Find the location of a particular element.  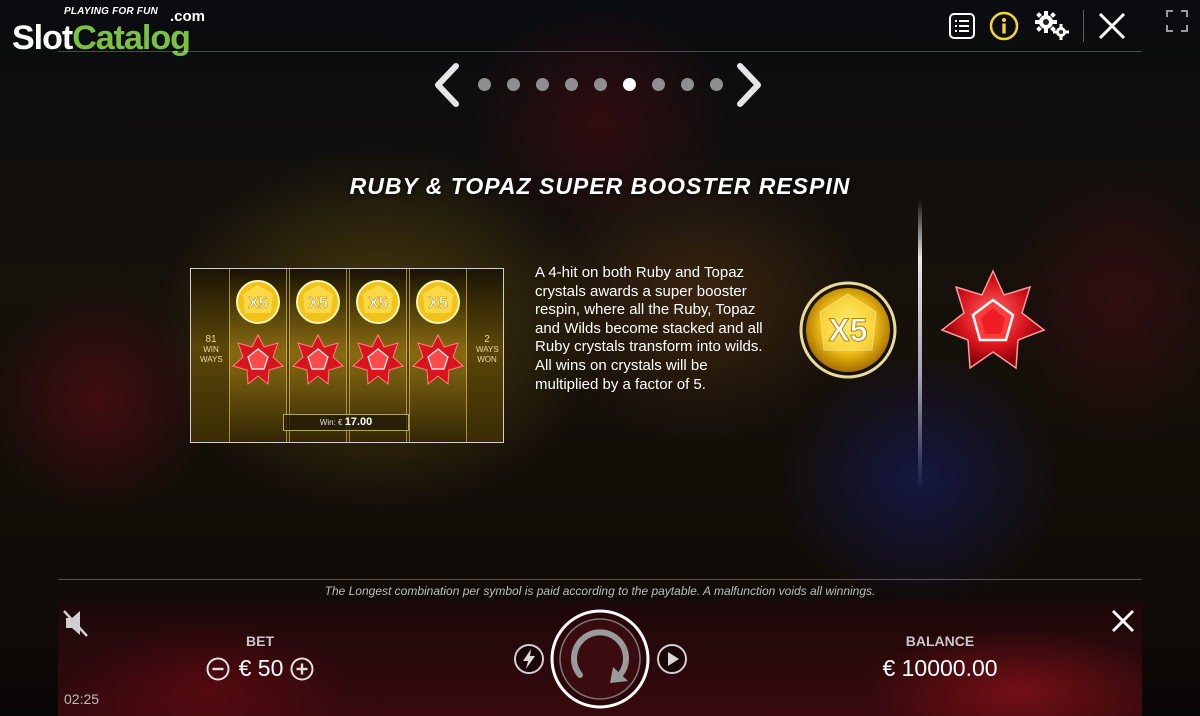

minus-circle-icon is located at coordinates (218, 669).